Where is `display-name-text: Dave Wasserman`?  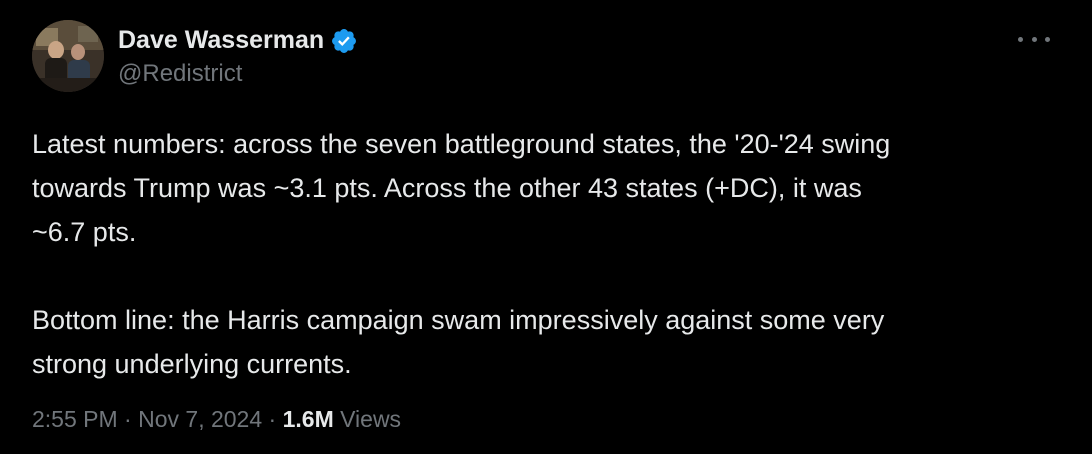 display-name-text: Dave Wasserman is located at coordinates (221, 40).